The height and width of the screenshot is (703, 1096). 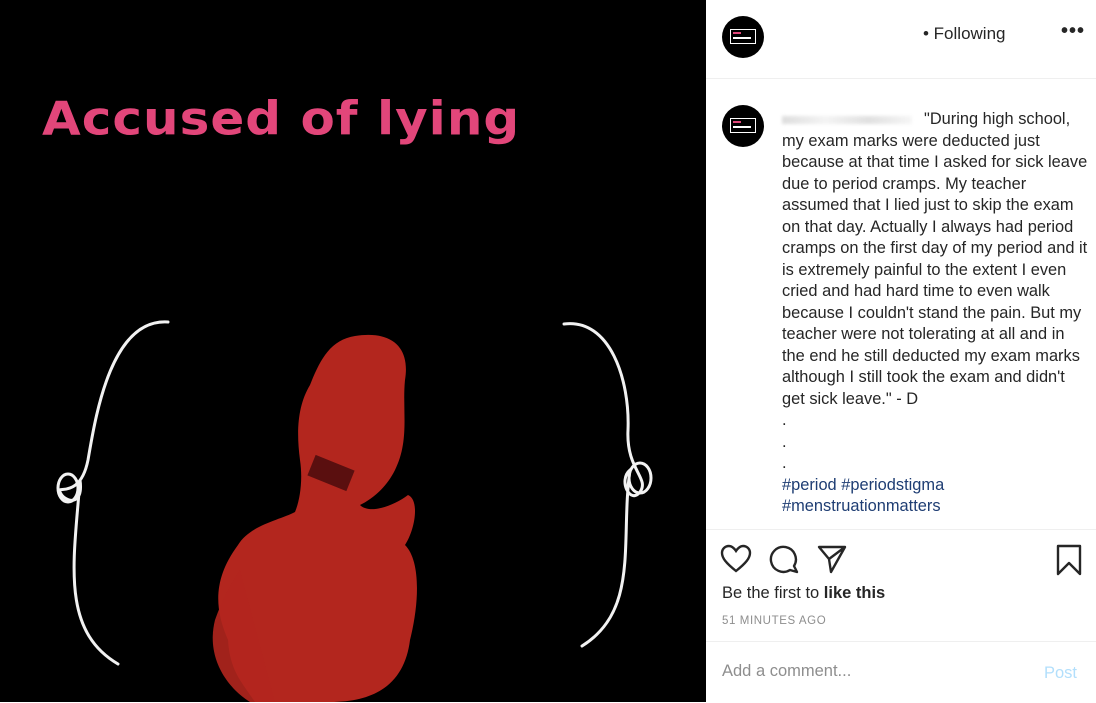 I want to click on likes-summary: Be the first to like this, so click(x=803, y=593).